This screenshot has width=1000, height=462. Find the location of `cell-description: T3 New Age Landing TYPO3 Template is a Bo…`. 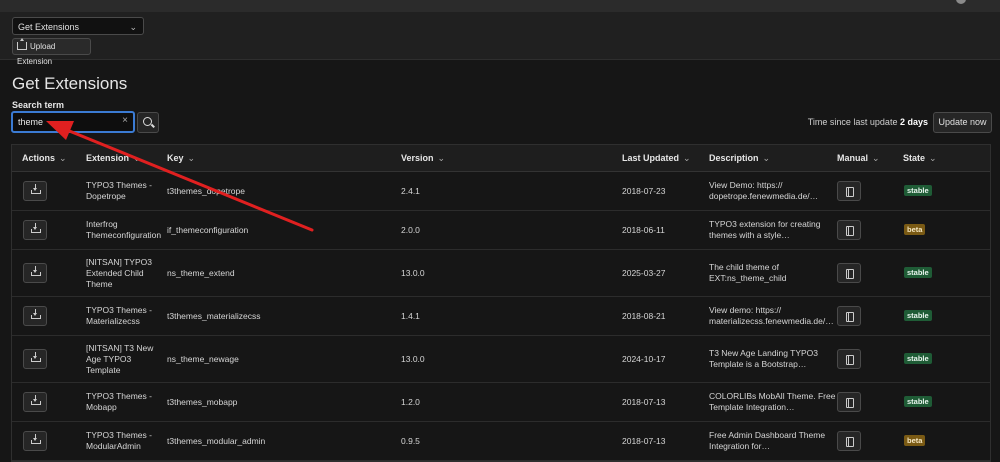

cell-description: T3 New Age Landing TYPO3 Template is a Bo… is located at coordinates (763, 359).